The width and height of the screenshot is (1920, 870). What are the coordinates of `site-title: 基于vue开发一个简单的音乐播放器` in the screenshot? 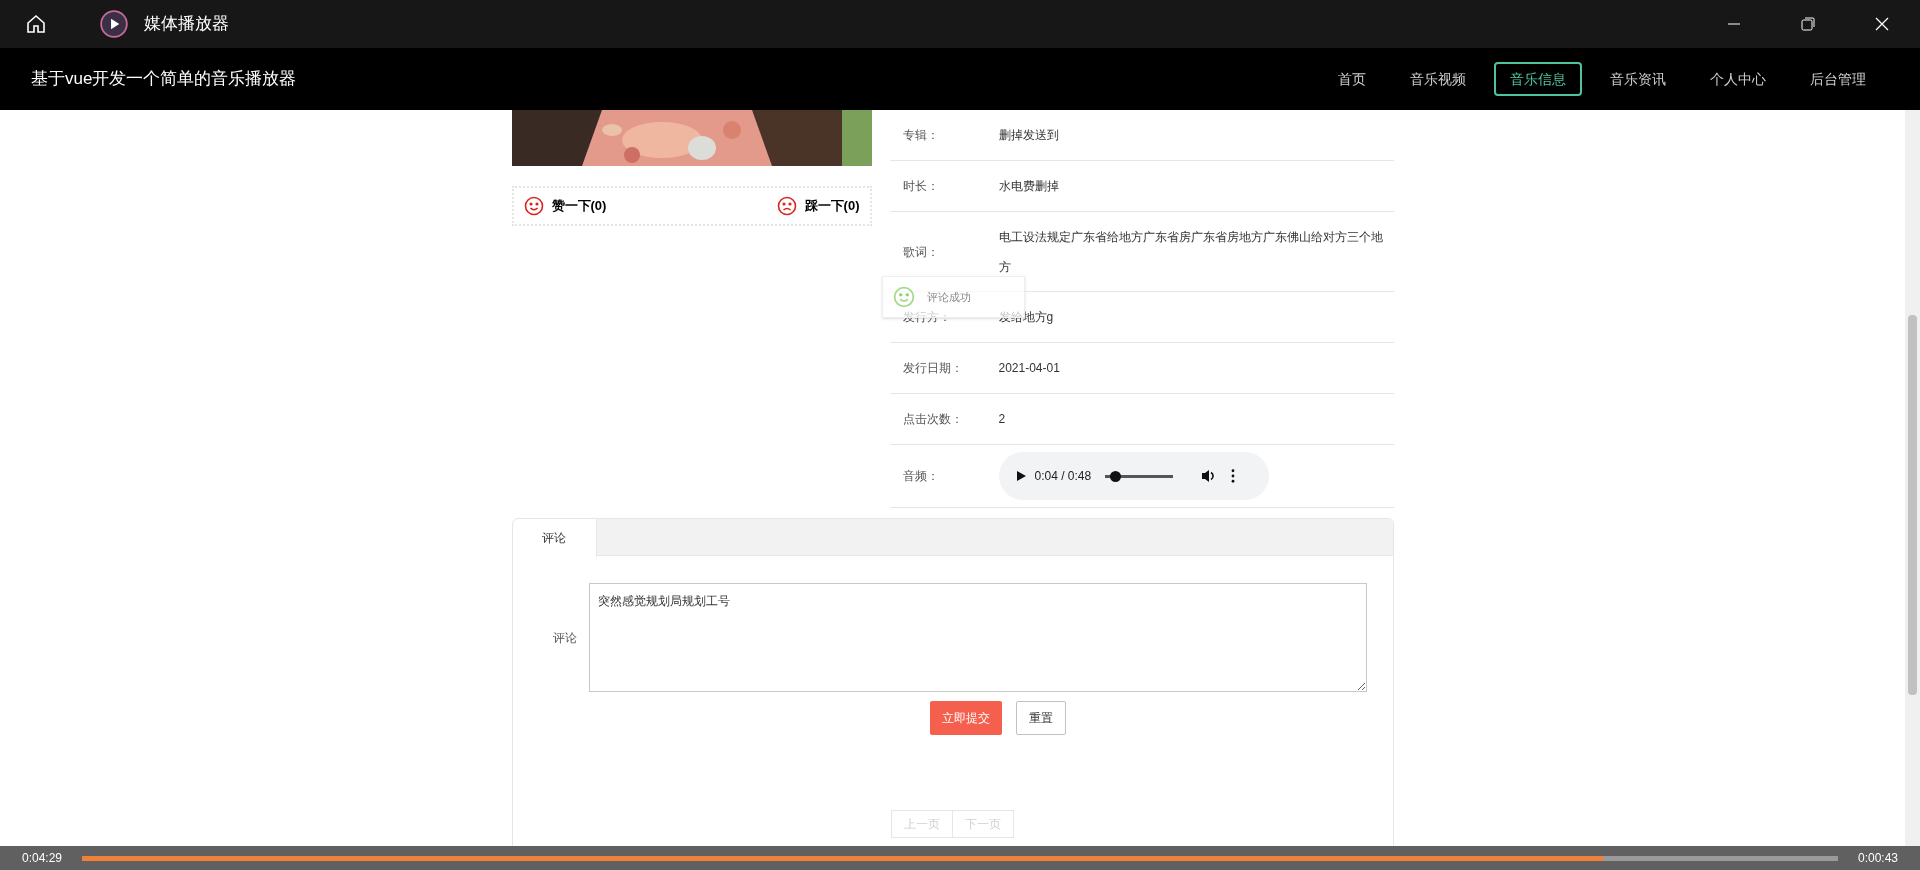 It's located at (164, 79).